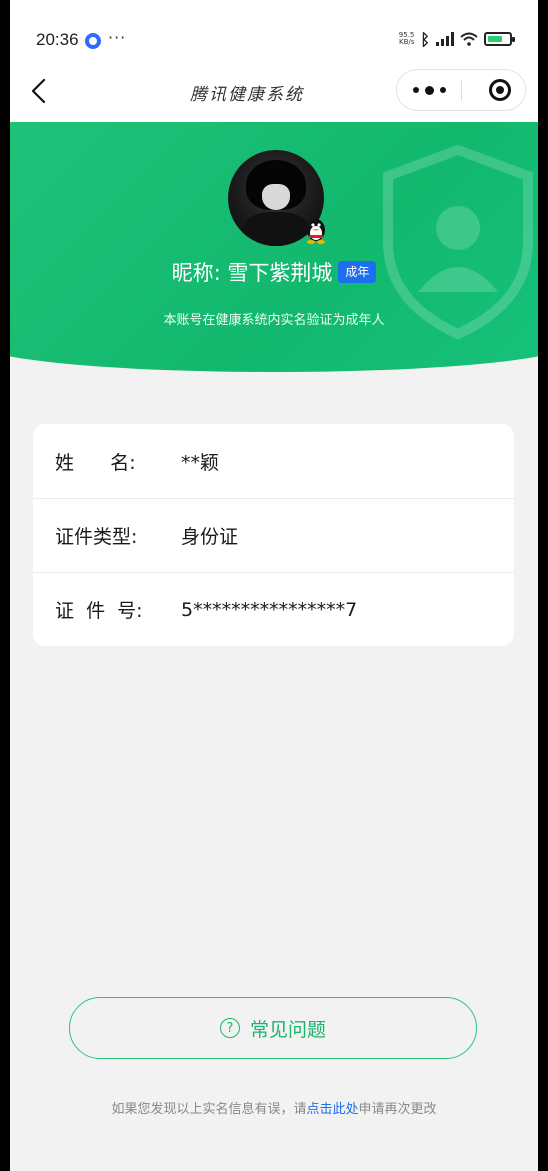 The height and width of the screenshot is (1171, 548). Describe the element at coordinates (96, 537) in the screenshot. I see `row-label: 证件类型:` at that location.